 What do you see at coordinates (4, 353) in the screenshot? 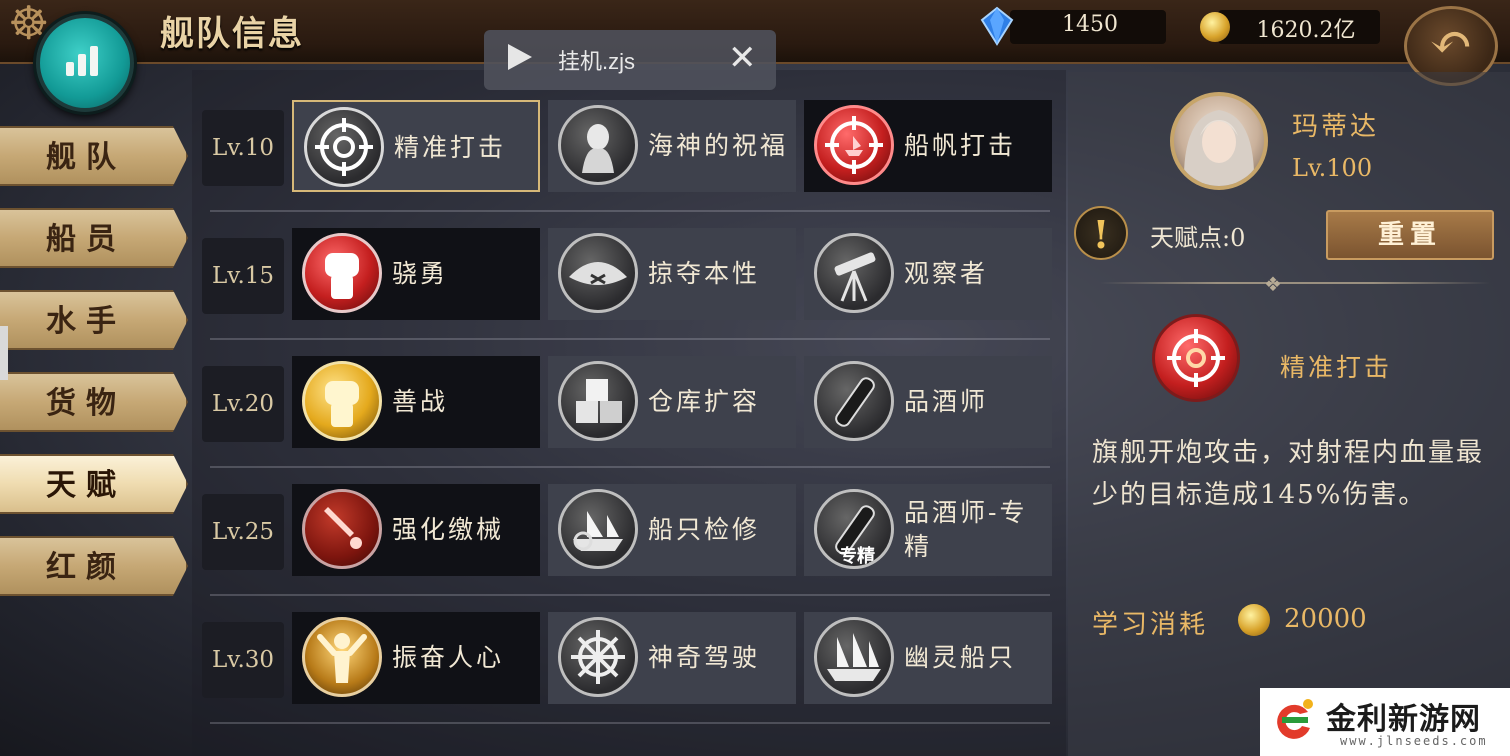
I see `edge-handle` at bounding box center [4, 353].